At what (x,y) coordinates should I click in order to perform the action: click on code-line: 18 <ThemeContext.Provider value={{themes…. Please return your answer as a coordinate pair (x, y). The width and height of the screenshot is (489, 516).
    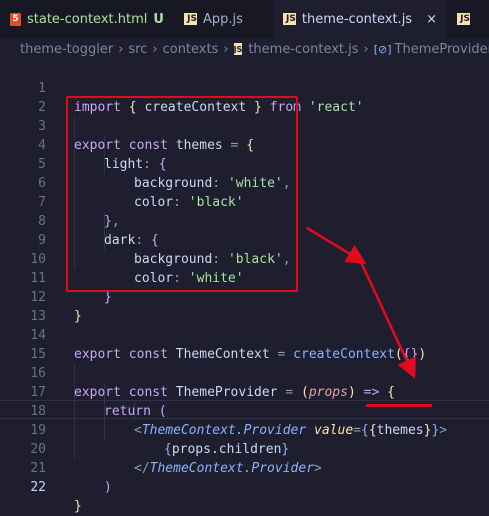
    Looking at the image, I should click on (244, 410).